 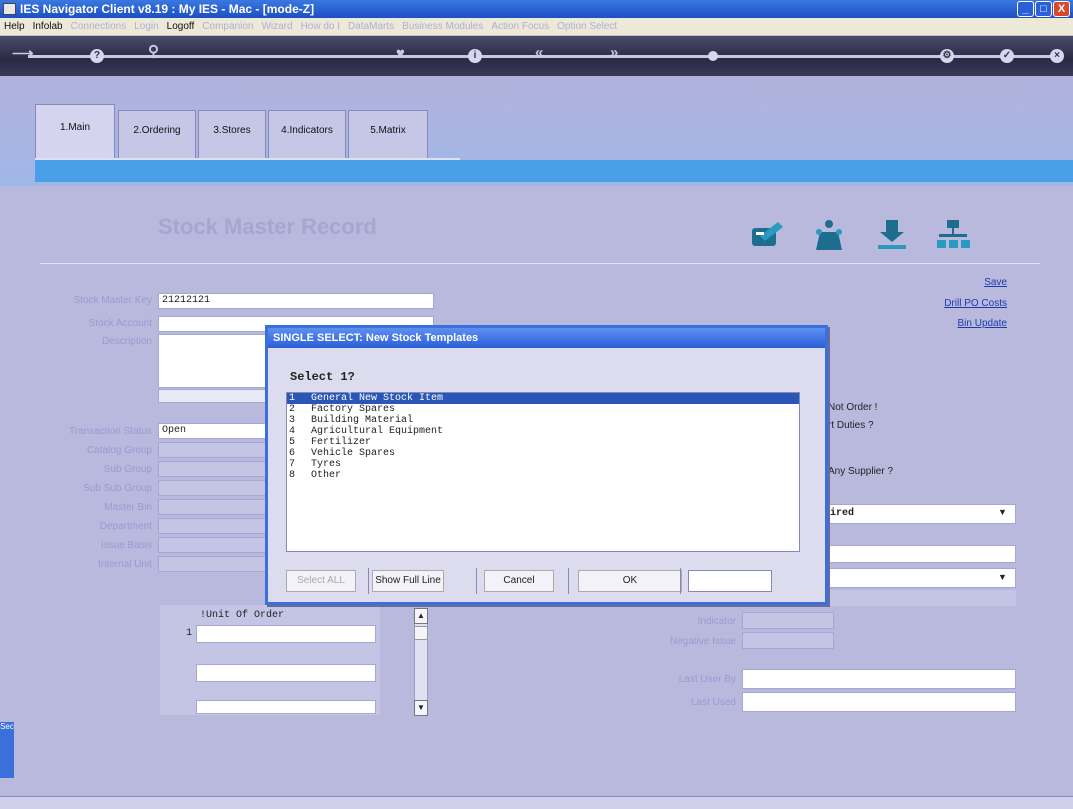 What do you see at coordinates (543, 453) in the screenshot?
I see `list-item: 6 Vehicle Spares` at bounding box center [543, 453].